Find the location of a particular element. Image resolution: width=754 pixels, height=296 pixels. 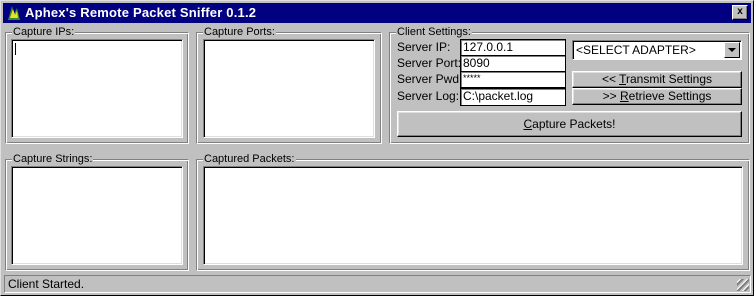

window-title: Aphex's Remote Packet Sniffer 0.1.2 is located at coordinates (141, 12).